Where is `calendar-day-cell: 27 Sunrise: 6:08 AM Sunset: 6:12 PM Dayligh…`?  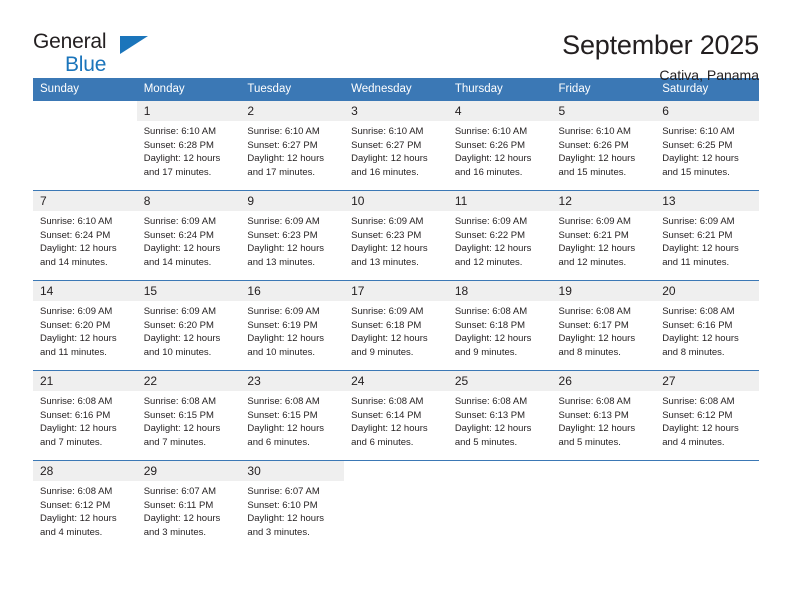
calendar-day-cell: 27 Sunrise: 6:08 AM Sunset: 6:12 PM Dayligh… is located at coordinates (707, 415).